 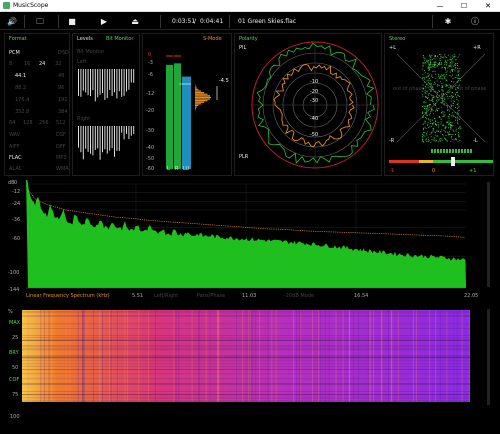 What do you see at coordinates (186, 122) in the screenshot?
I see `loudness-bar` at bounding box center [186, 122].